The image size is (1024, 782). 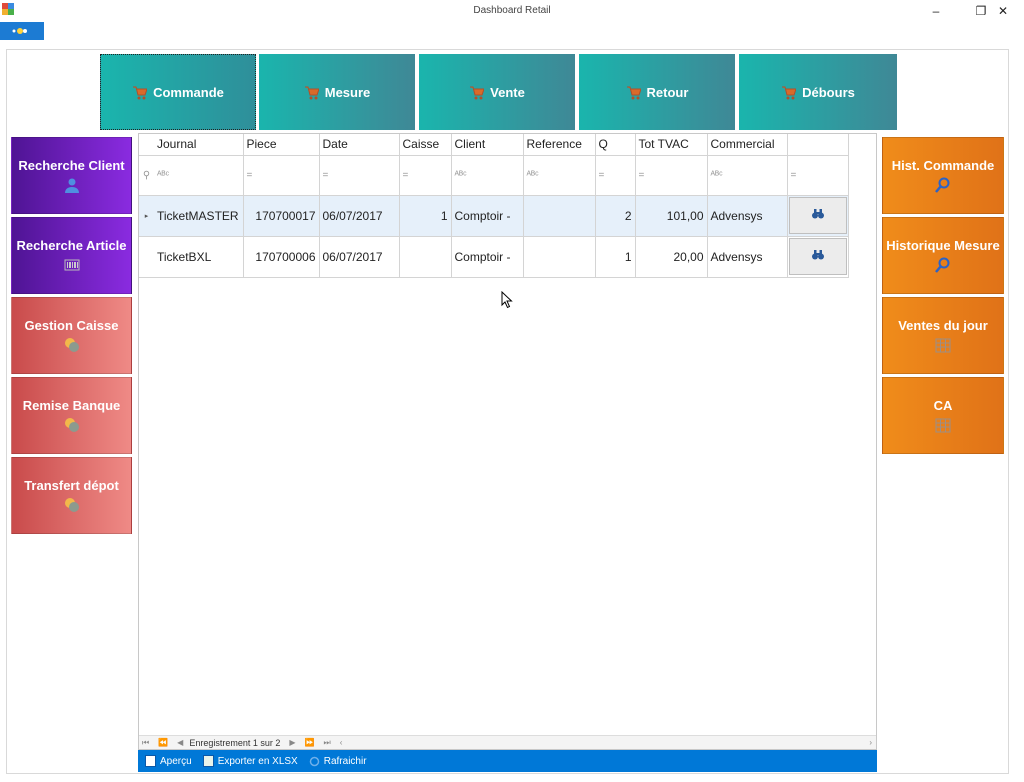 I want to click on column-header-journal: Journal, so click(x=199, y=145).